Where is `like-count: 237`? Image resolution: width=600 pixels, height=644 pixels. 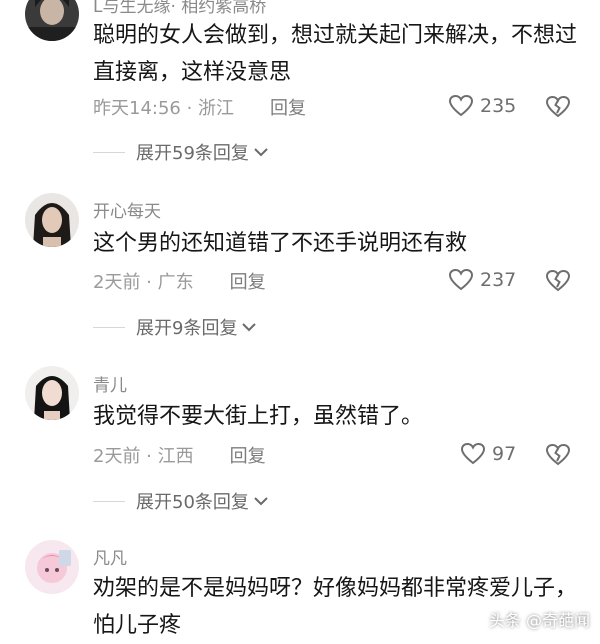 like-count: 237 is located at coordinates (498, 280).